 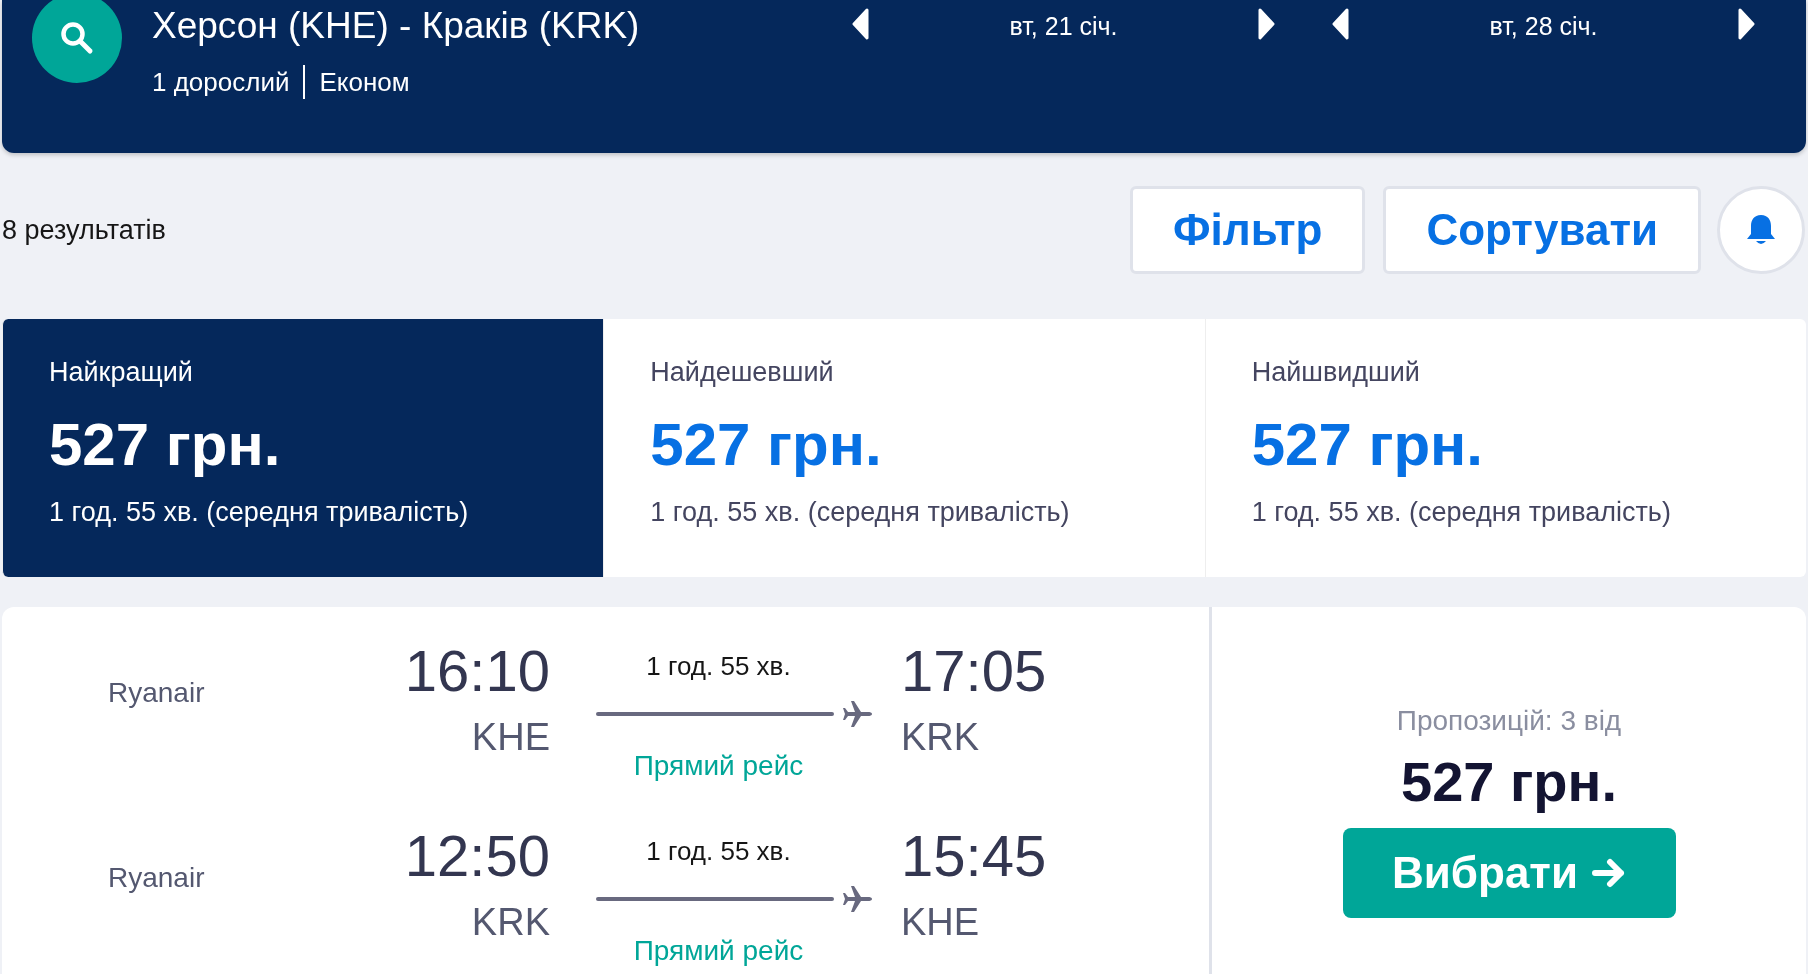 What do you see at coordinates (364, 82) in the screenshot?
I see `cabin-class: Економ` at bounding box center [364, 82].